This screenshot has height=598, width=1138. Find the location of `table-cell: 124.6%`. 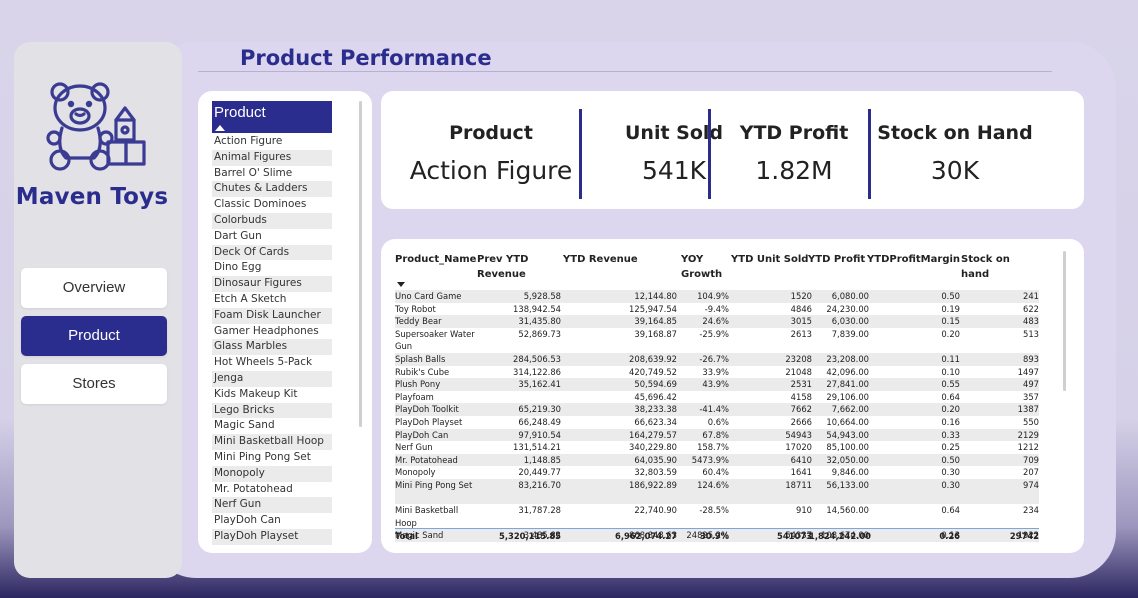

table-cell: 124.6% is located at coordinates (713, 484).